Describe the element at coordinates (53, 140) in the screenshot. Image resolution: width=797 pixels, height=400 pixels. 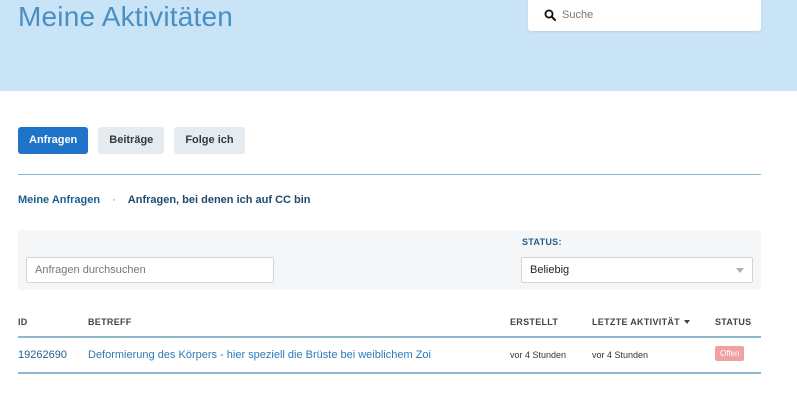
I see `tab-anfragen: Anfragen` at that location.